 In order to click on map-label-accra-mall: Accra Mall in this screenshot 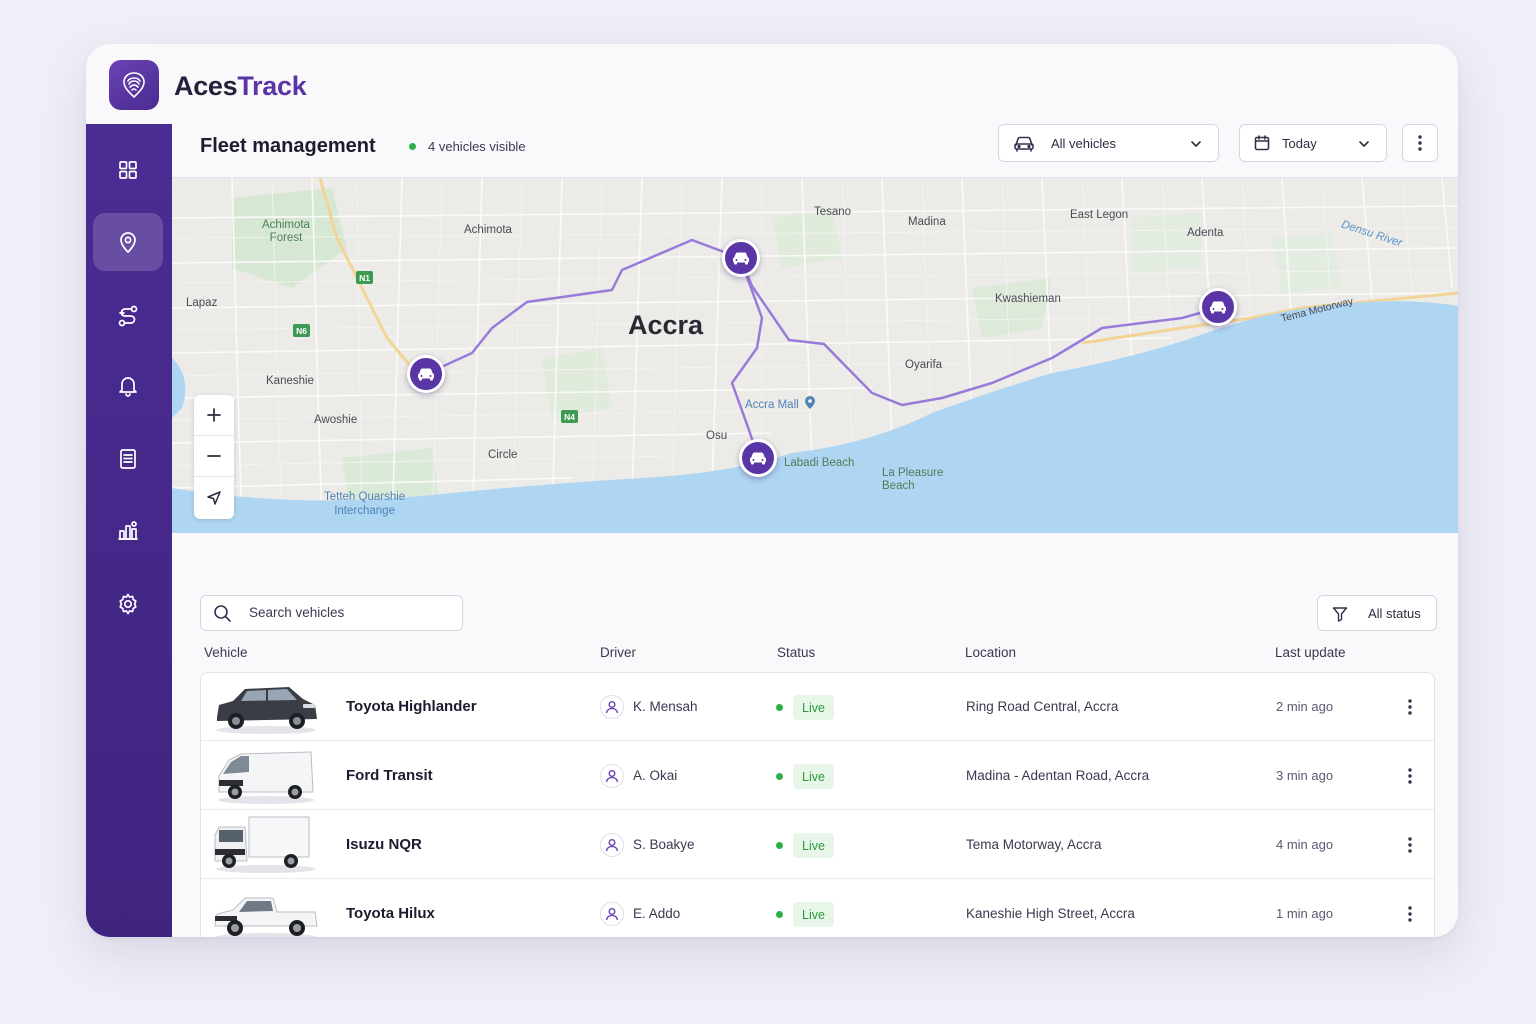, I will do `click(780, 403)`.